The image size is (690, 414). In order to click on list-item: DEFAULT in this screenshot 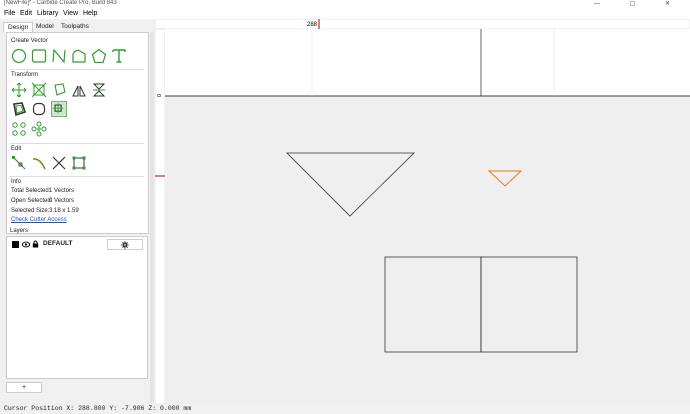, I will do `click(77, 244)`.